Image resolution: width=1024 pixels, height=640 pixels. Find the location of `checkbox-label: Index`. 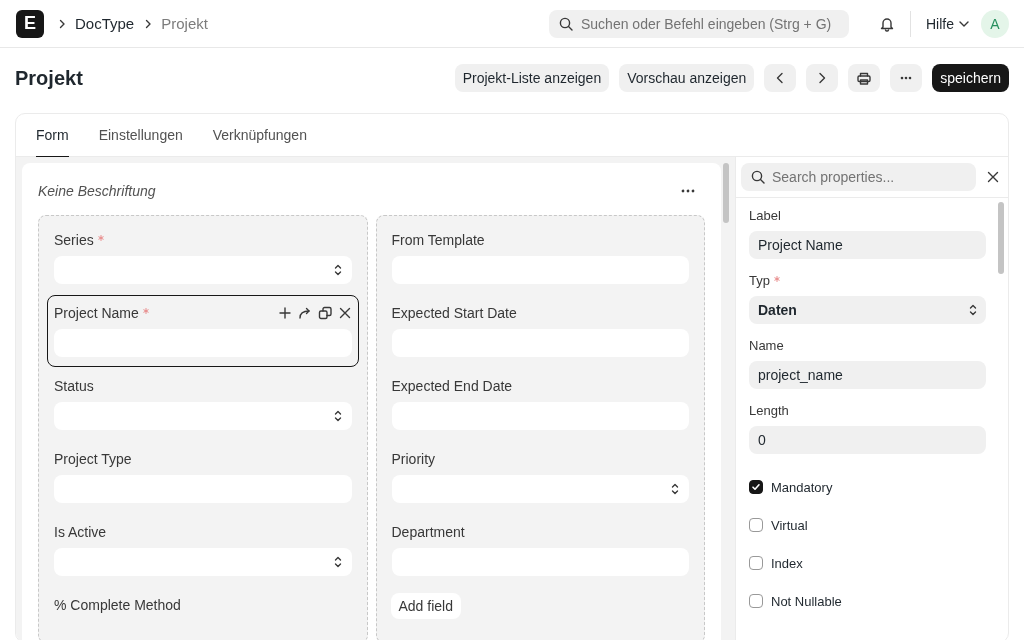

checkbox-label: Index is located at coordinates (787, 563).